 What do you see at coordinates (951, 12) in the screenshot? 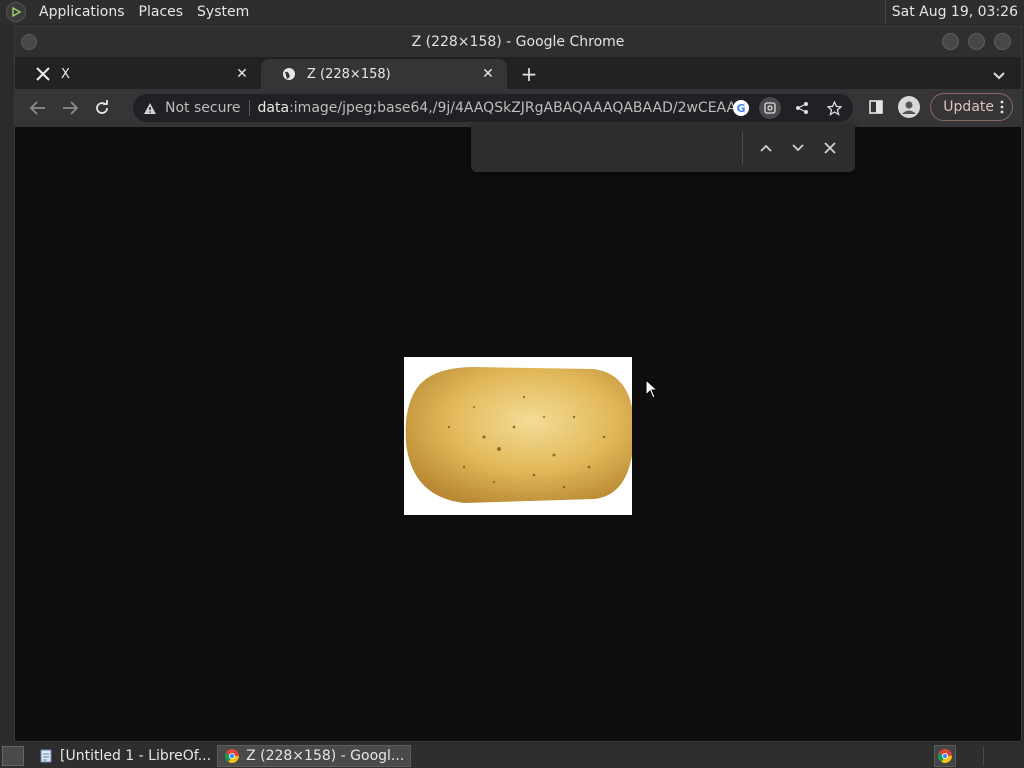
I see `clock: Sat Aug 19, 03:26` at bounding box center [951, 12].